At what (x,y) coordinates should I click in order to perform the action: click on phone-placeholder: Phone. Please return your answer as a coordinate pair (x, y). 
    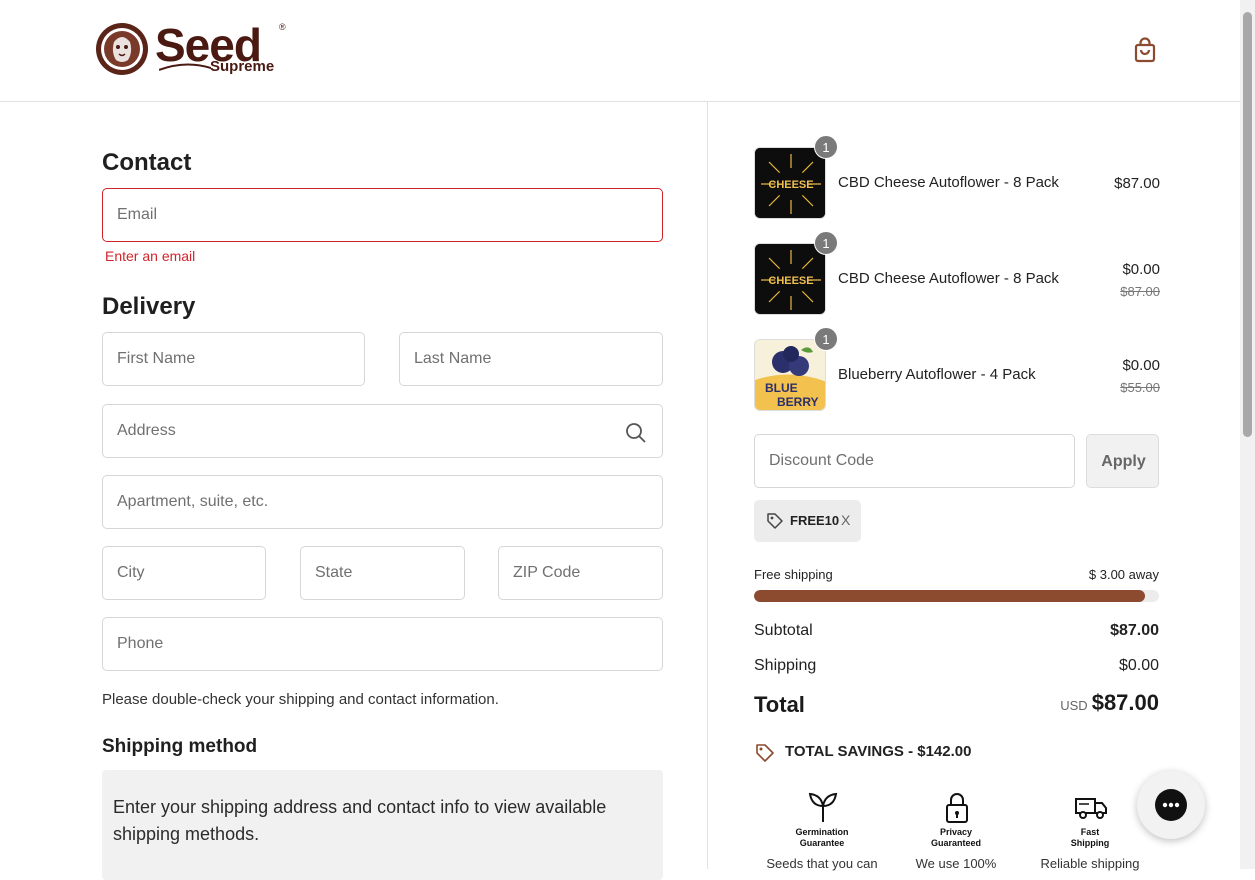
    Looking at the image, I should click on (140, 643).